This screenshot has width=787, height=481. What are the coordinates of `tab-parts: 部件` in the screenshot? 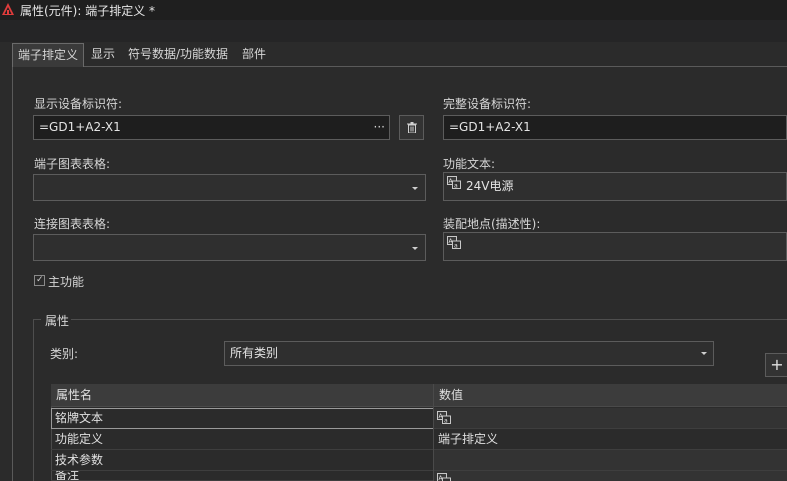 It's located at (254, 54).